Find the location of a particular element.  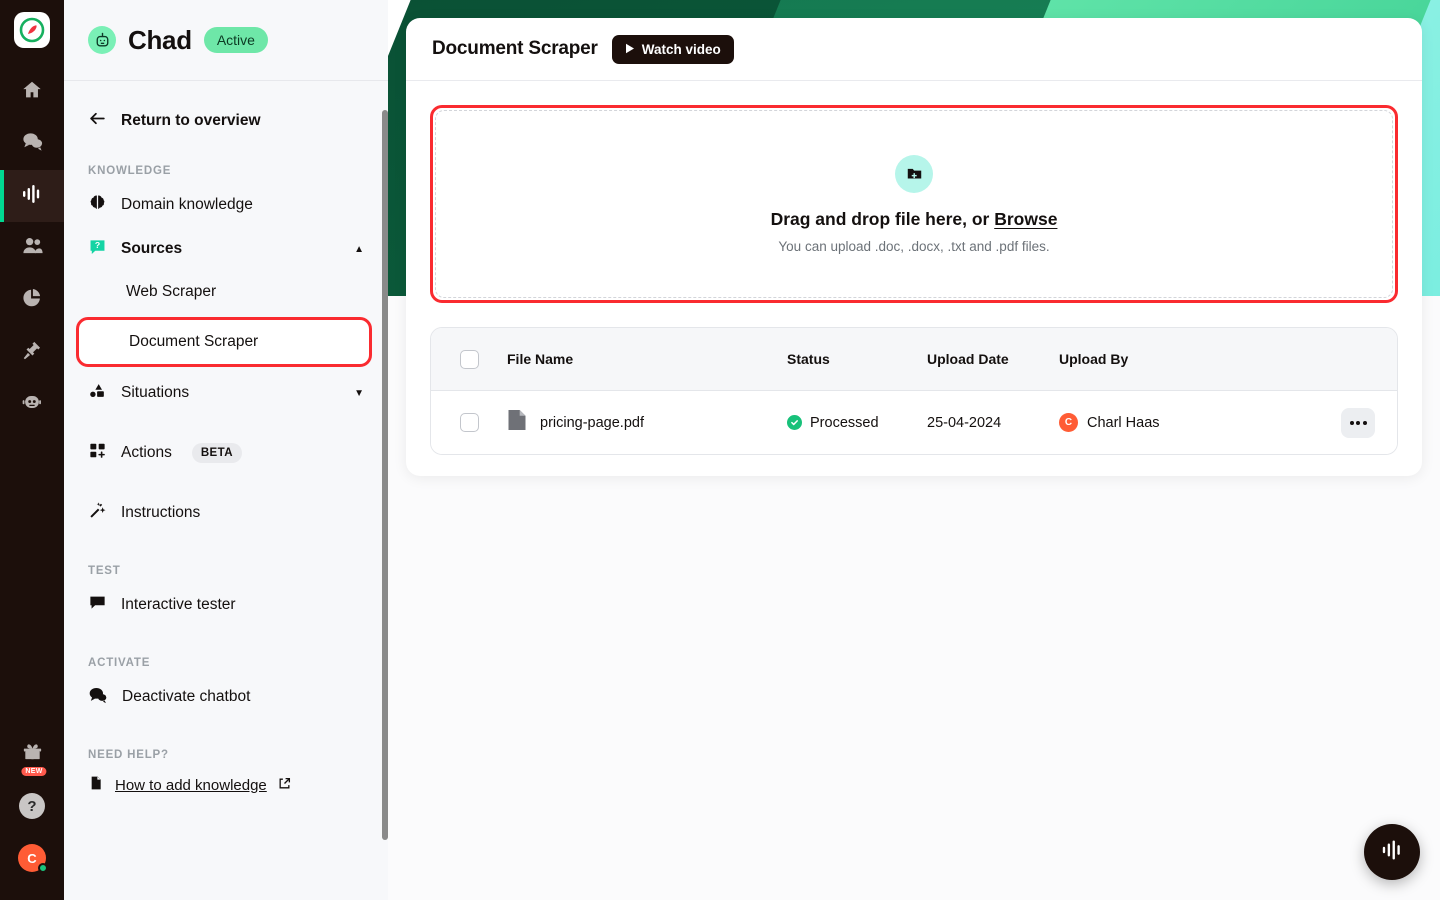

row-select-cell is located at coordinates (469, 422).